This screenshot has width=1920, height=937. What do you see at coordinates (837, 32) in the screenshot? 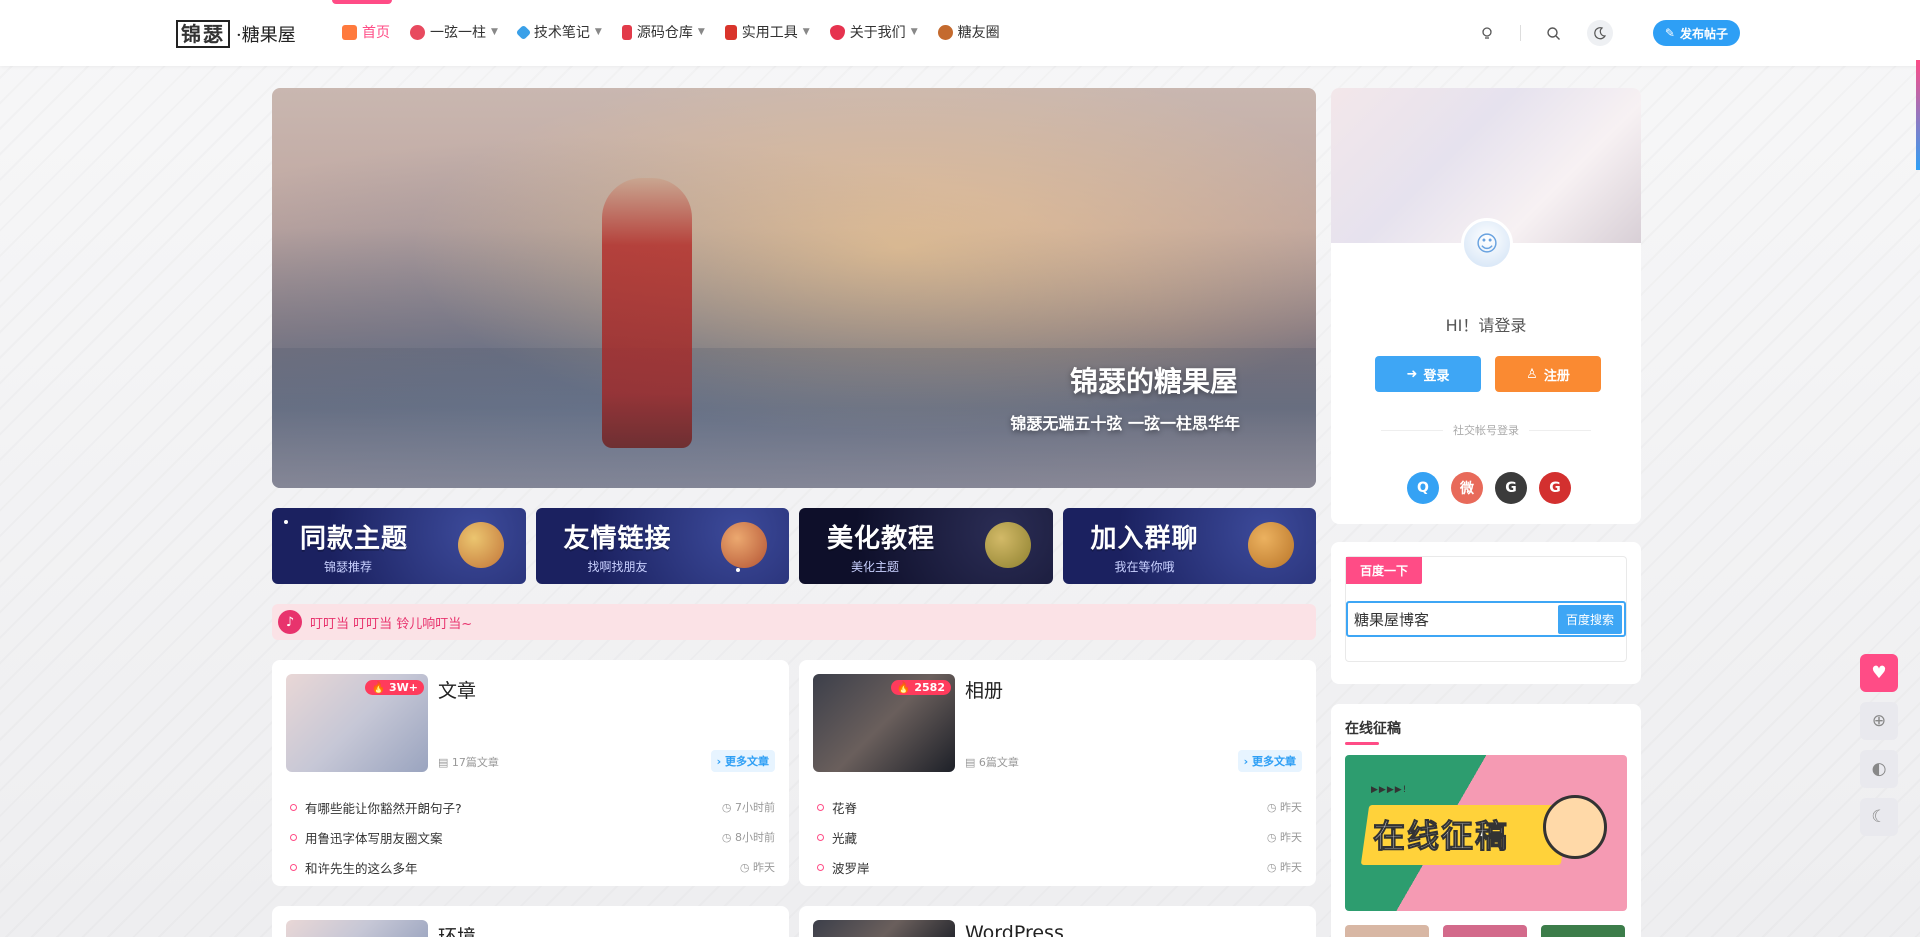
I see `strawberry-icon` at bounding box center [837, 32].